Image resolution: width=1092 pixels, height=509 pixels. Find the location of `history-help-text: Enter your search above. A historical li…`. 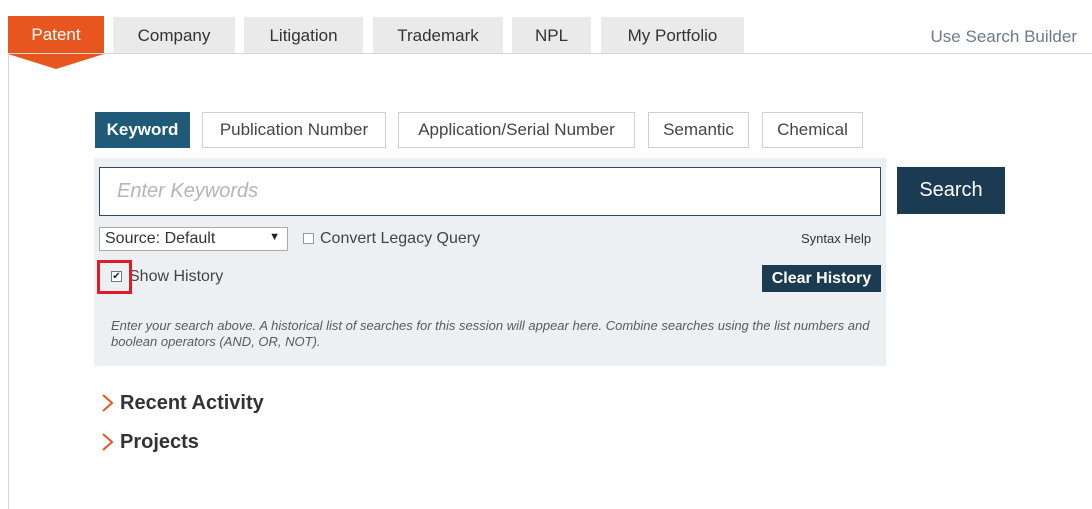

history-help-text: Enter your search above. A historical li… is located at coordinates (490, 333).